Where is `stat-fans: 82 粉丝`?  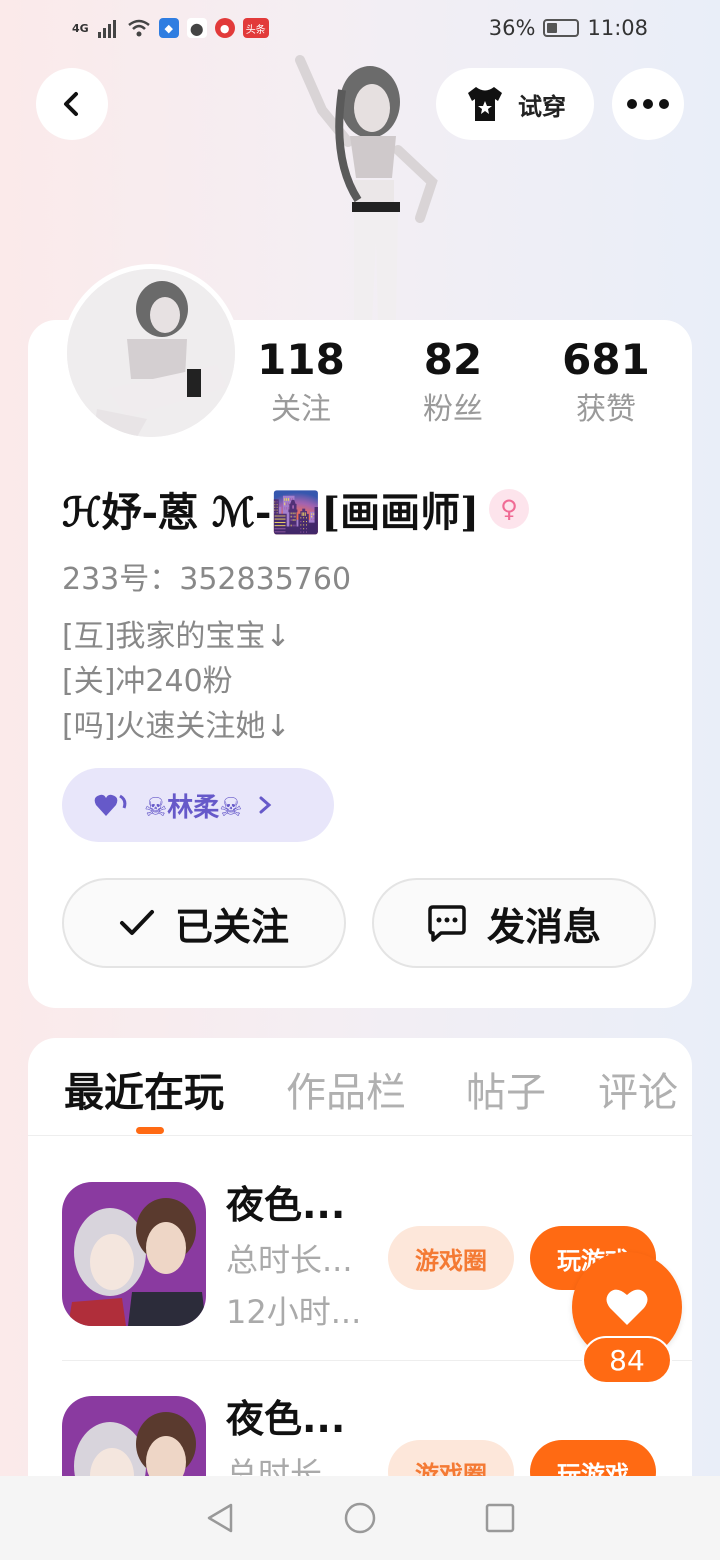
stat-fans: 82 粉丝 is located at coordinates (453, 384).